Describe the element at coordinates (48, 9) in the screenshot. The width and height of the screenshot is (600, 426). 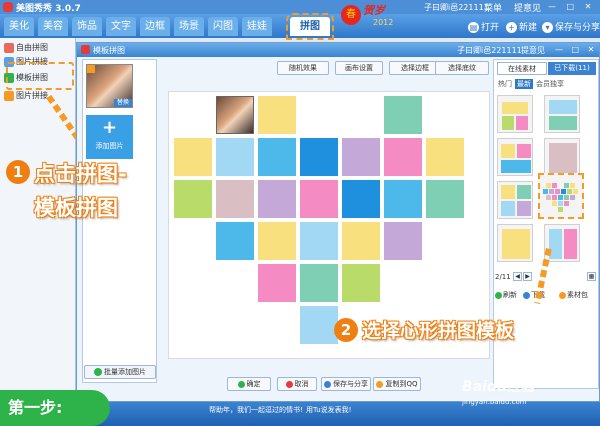
I see `app-title: 美图秀秀 3.0.7` at that location.